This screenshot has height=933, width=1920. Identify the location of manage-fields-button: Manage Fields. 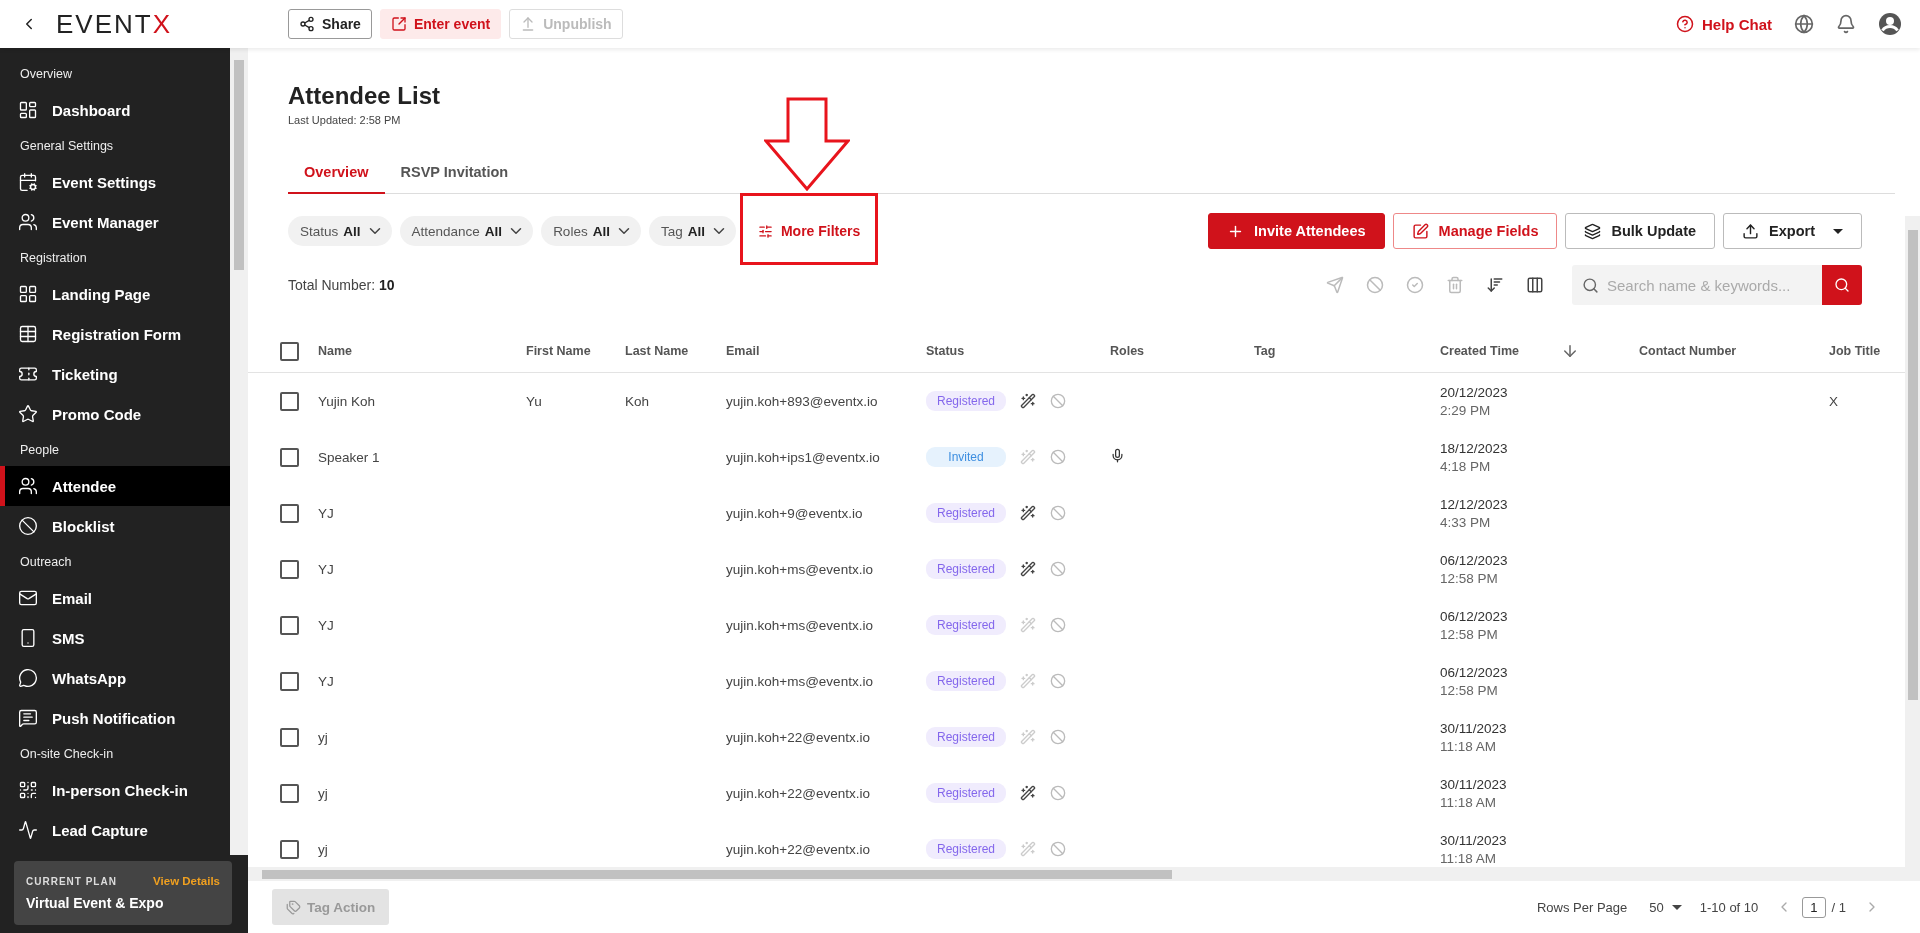
(1475, 231).